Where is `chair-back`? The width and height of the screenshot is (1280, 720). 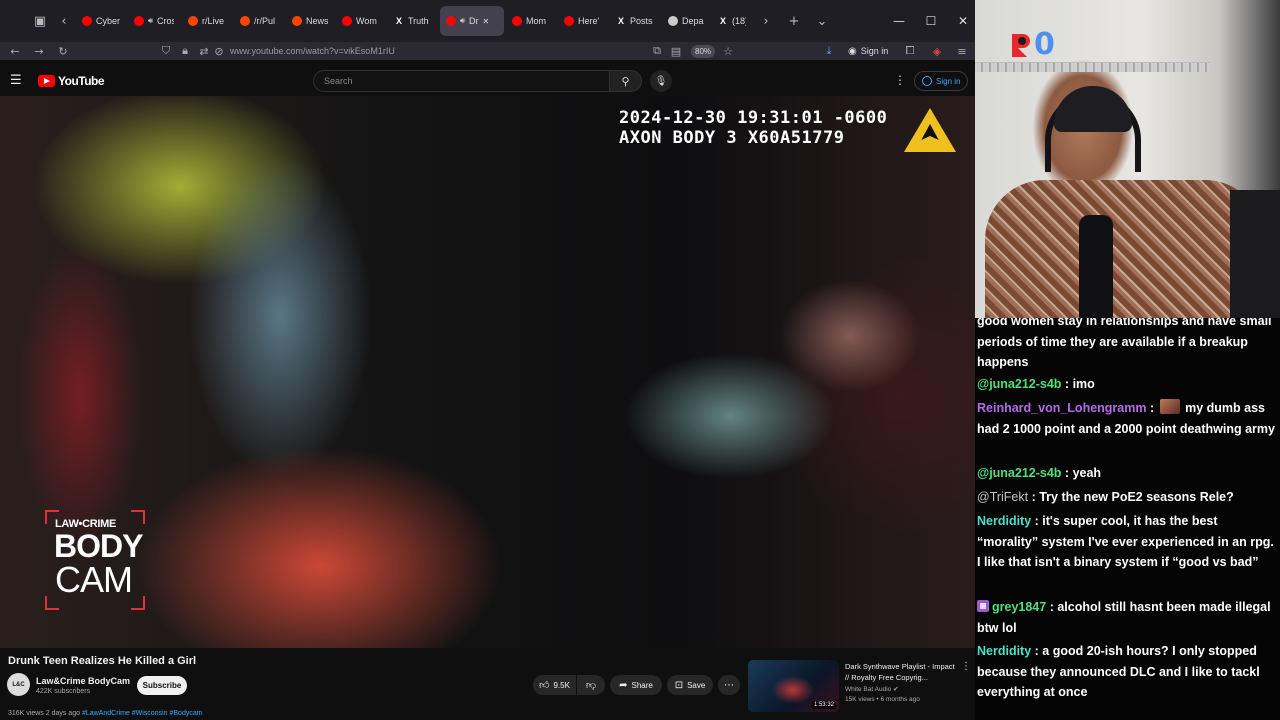
chair-back is located at coordinates (1255, 254).